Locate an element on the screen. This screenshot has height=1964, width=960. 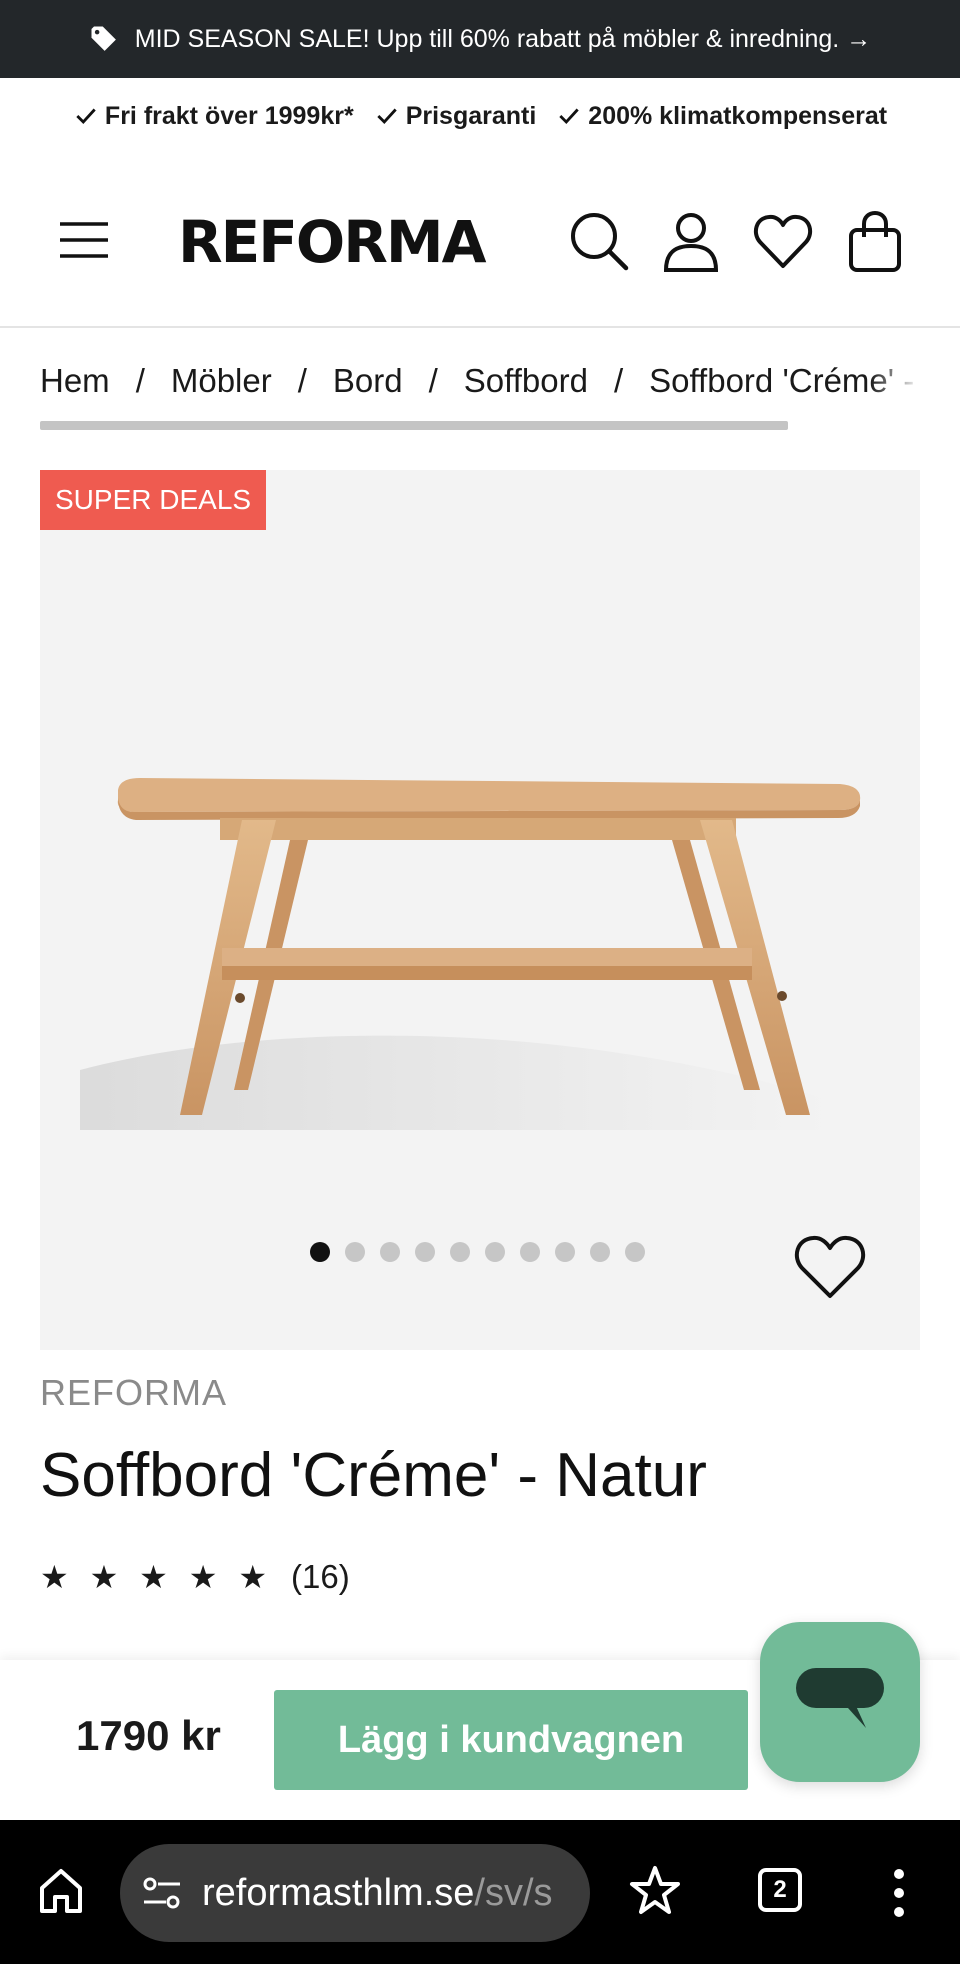
usp-item-free-shipping: Fri frakt över 1999kr* is located at coordinates (213, 116).